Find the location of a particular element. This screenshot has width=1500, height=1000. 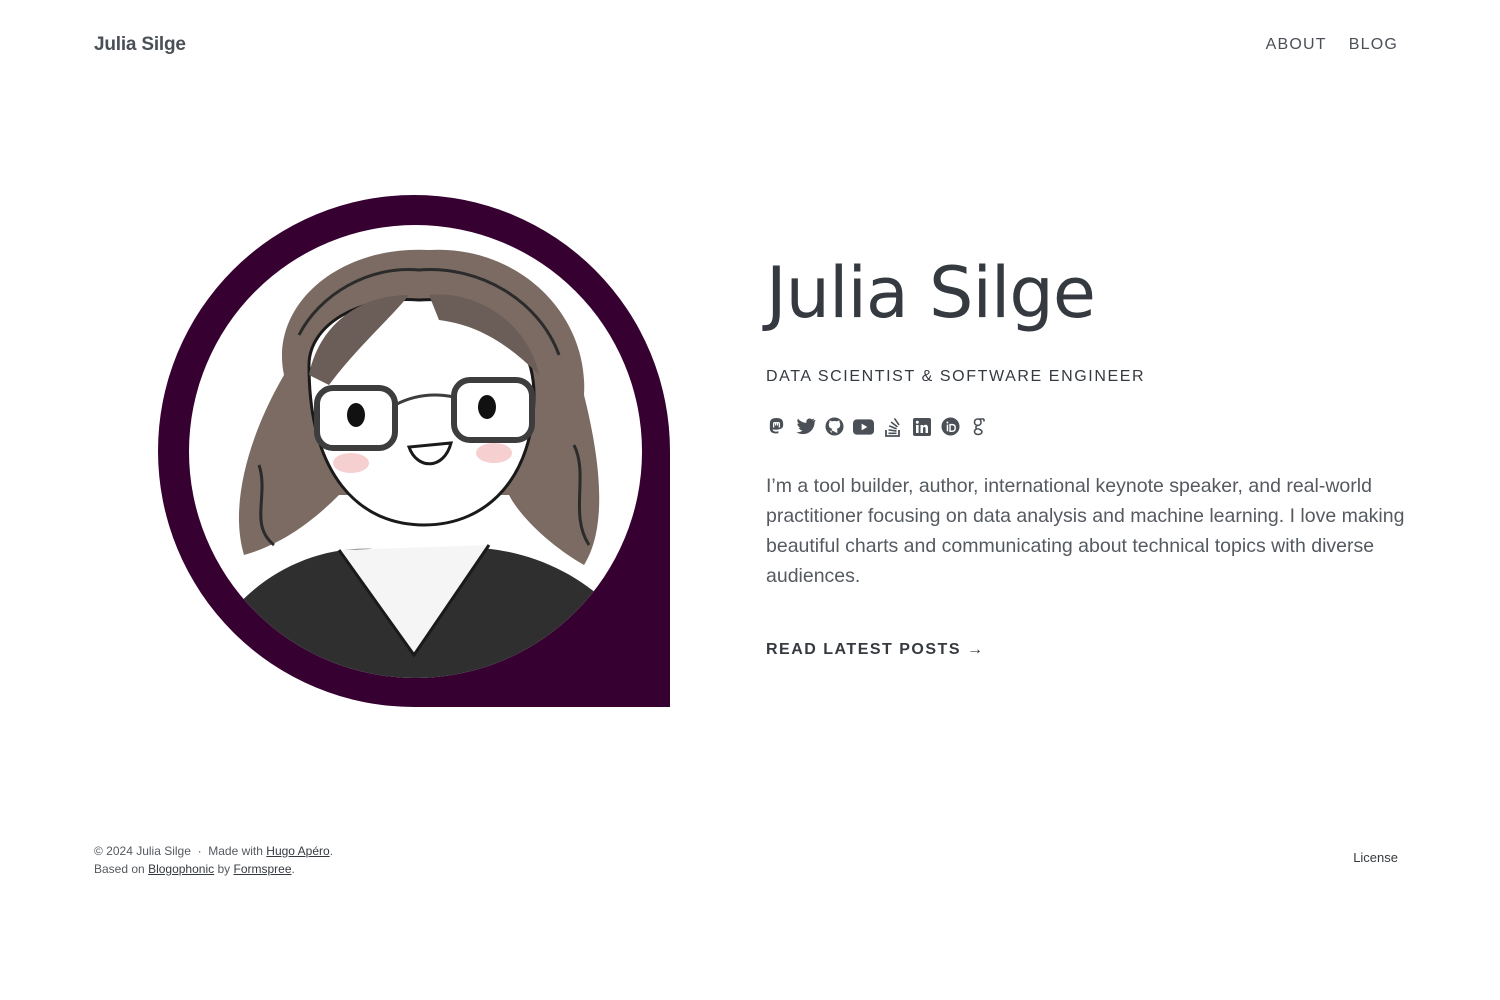

portrait-illustration is located at coordinates (415, 463).